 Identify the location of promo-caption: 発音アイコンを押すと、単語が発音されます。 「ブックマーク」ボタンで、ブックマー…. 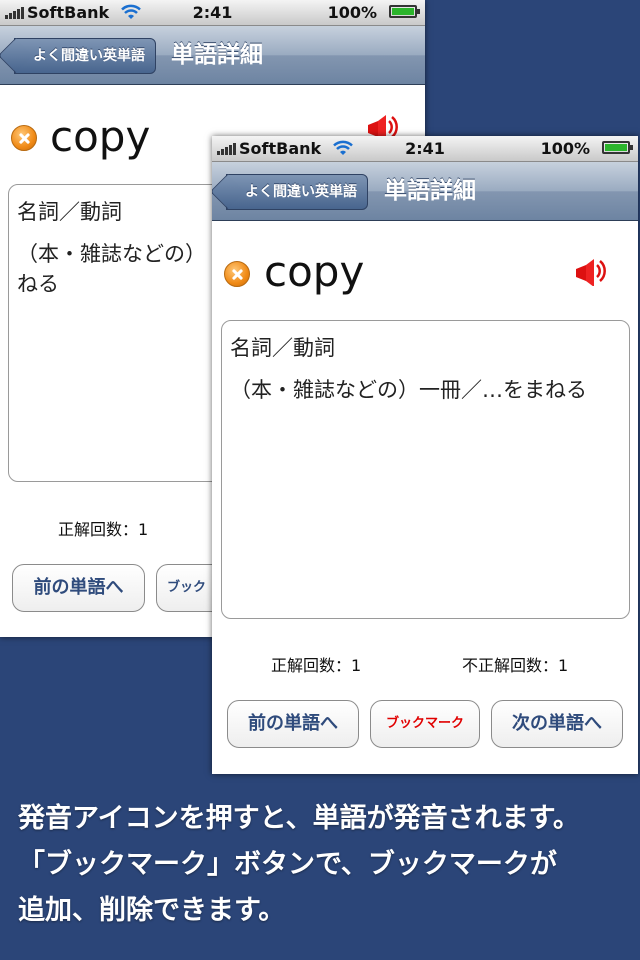
(324, 865).